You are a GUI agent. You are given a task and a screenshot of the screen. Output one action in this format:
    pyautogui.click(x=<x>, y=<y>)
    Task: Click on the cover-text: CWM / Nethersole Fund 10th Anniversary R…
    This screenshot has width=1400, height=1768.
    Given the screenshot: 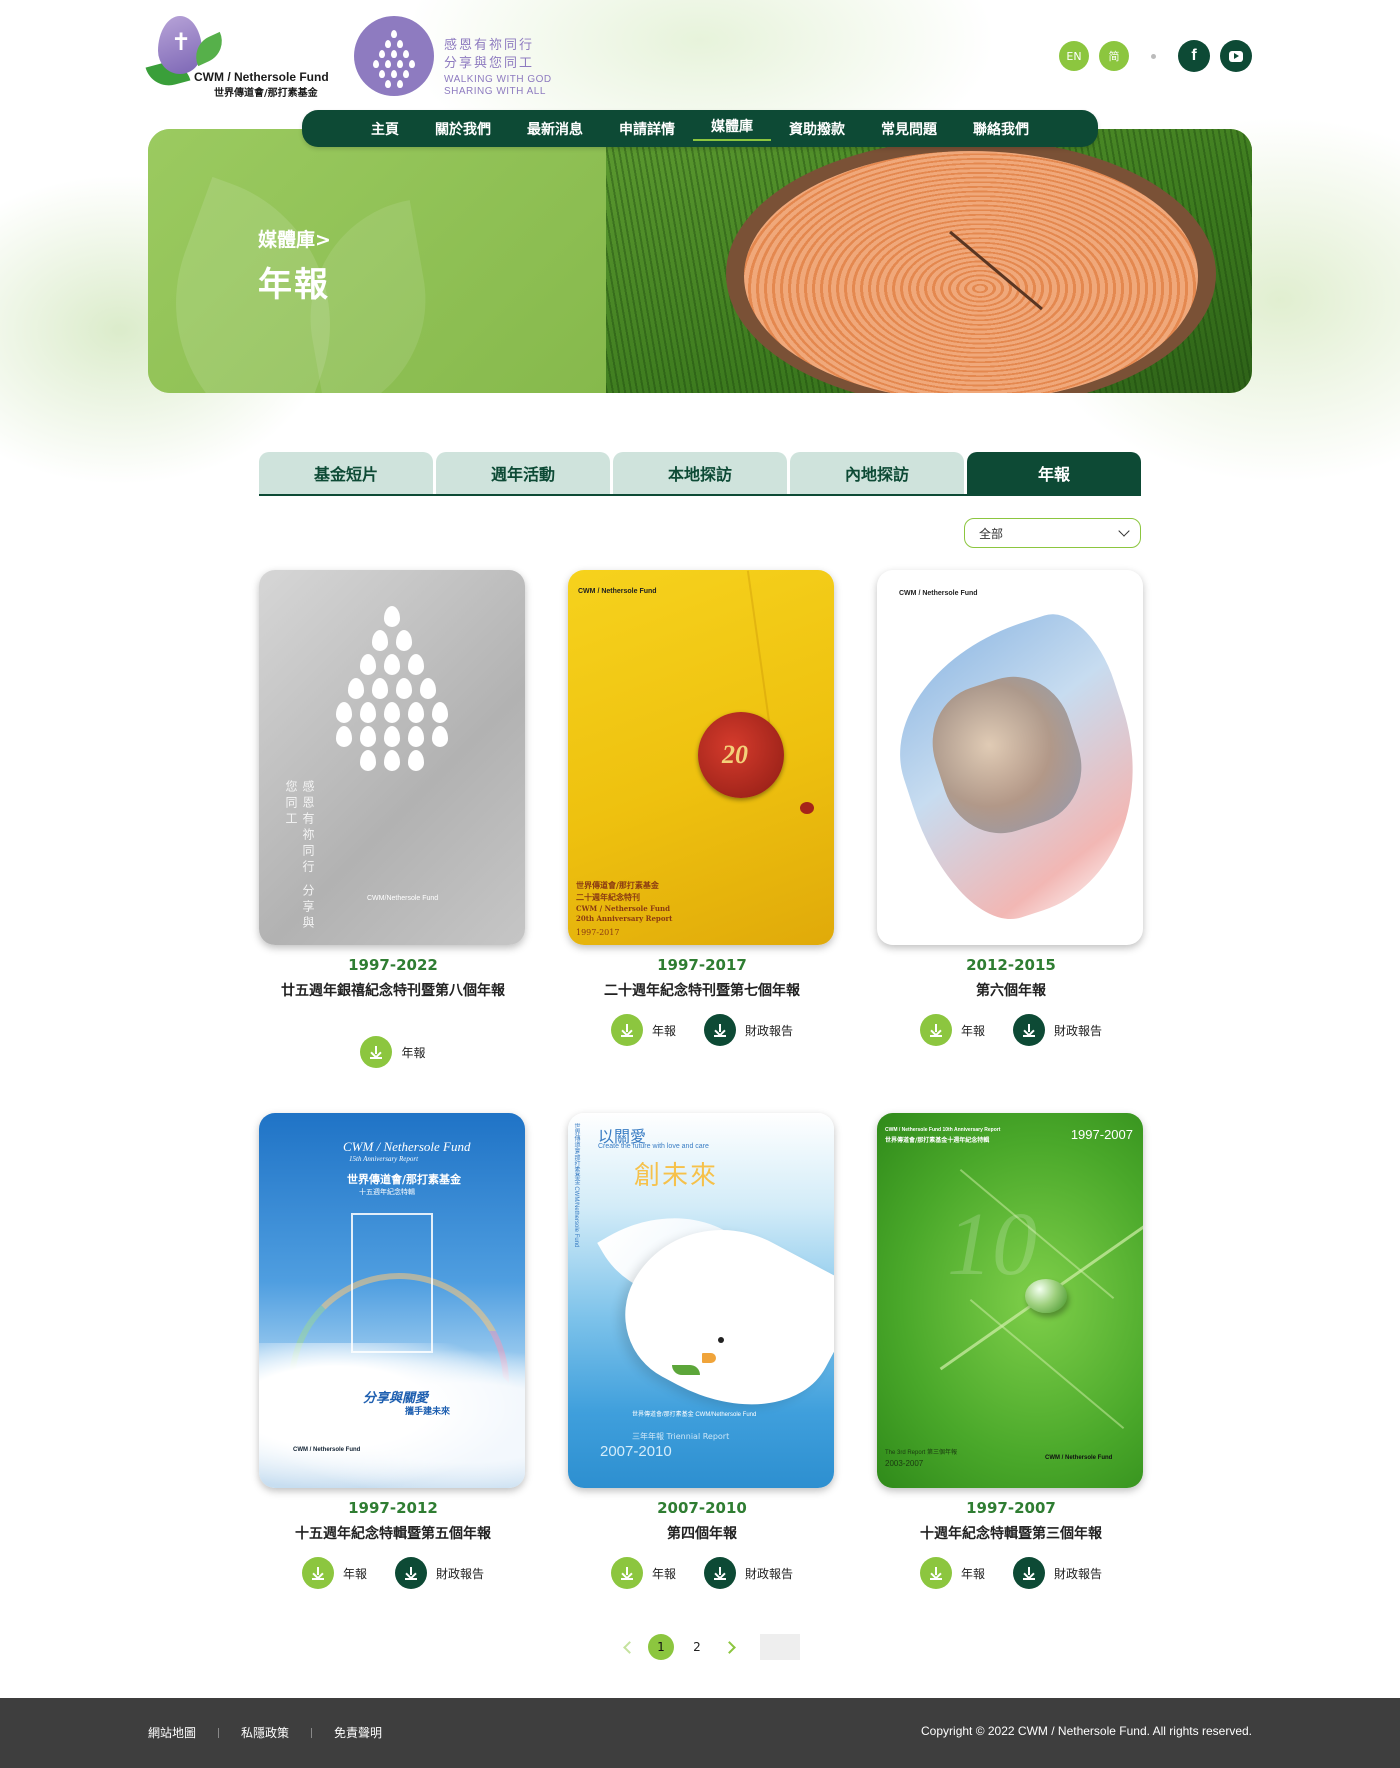 What is the action you would take?
    pyautogui.click(x=943, y=1130)
    